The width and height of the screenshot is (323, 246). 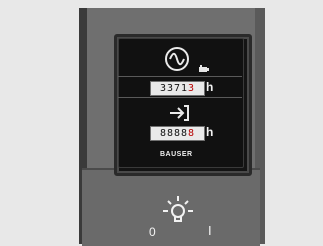 What do you see at coordinates (210, 87) in the screenshot?
I see `counter-1-unit: h` at bounding box center [210, 87].